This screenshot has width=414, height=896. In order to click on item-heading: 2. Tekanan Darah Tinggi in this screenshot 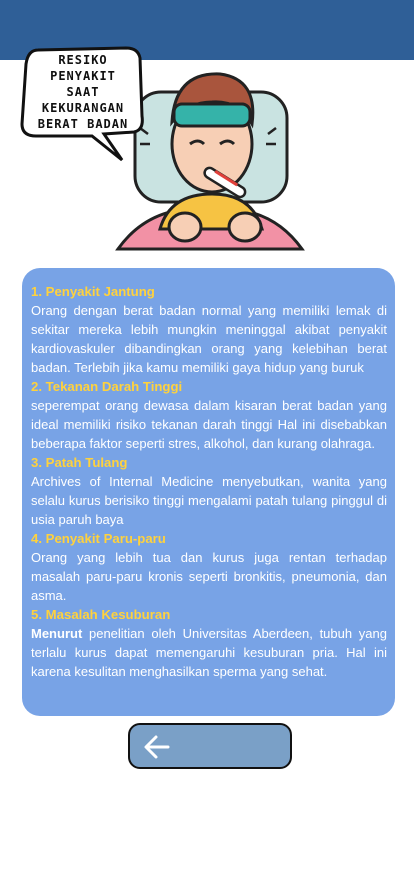, I will do `click(107, 386)`.